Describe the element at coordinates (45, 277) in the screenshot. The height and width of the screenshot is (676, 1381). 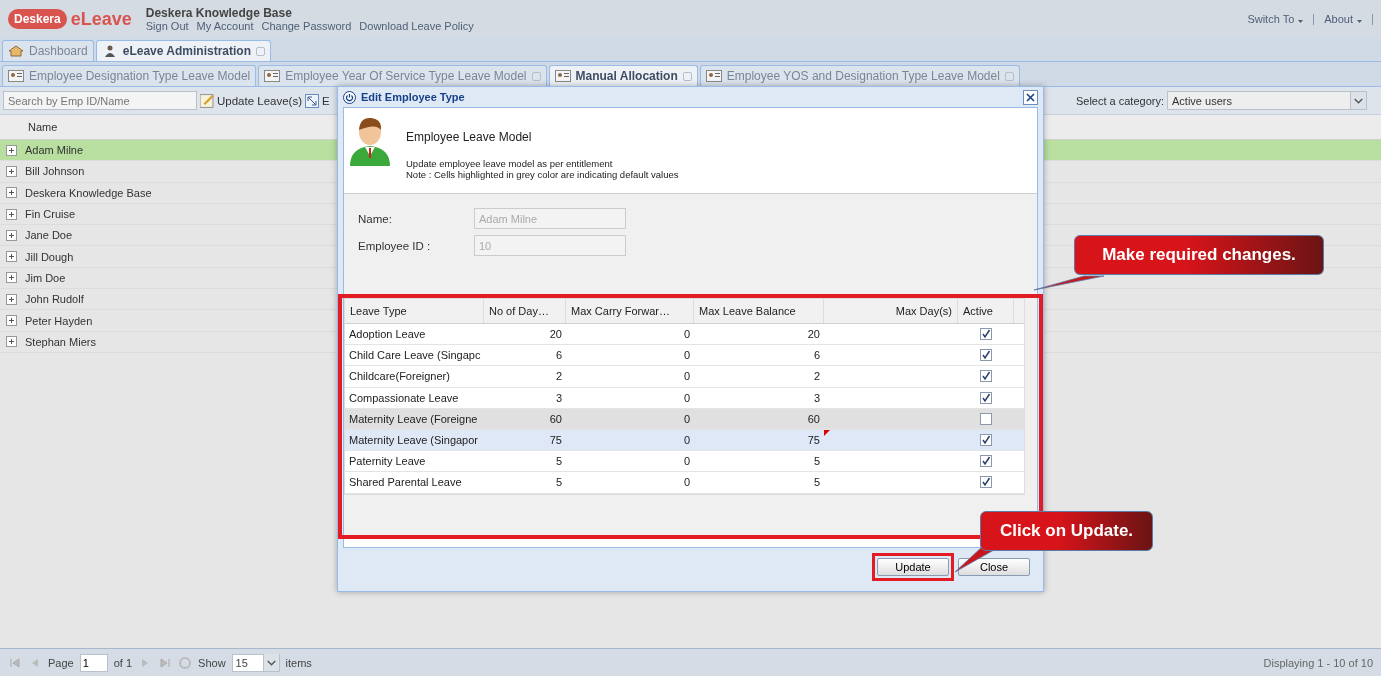
I see `employee-name: Jim Doe` at that location.